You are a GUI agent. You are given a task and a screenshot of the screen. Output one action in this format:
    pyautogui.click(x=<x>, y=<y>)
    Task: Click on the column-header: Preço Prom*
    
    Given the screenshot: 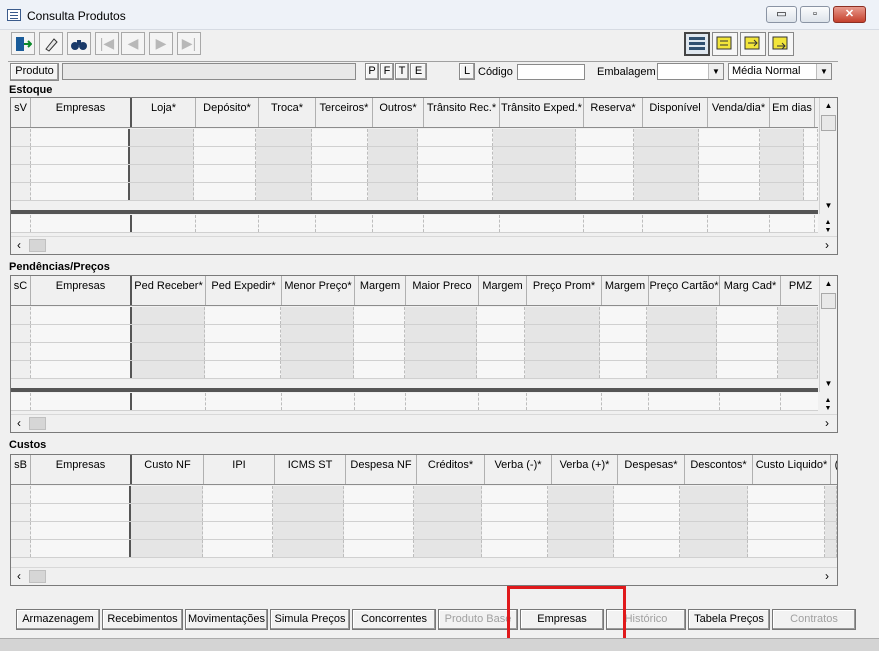 What is the action you would take?
    pyautogui.click(x=564, y=290)
    